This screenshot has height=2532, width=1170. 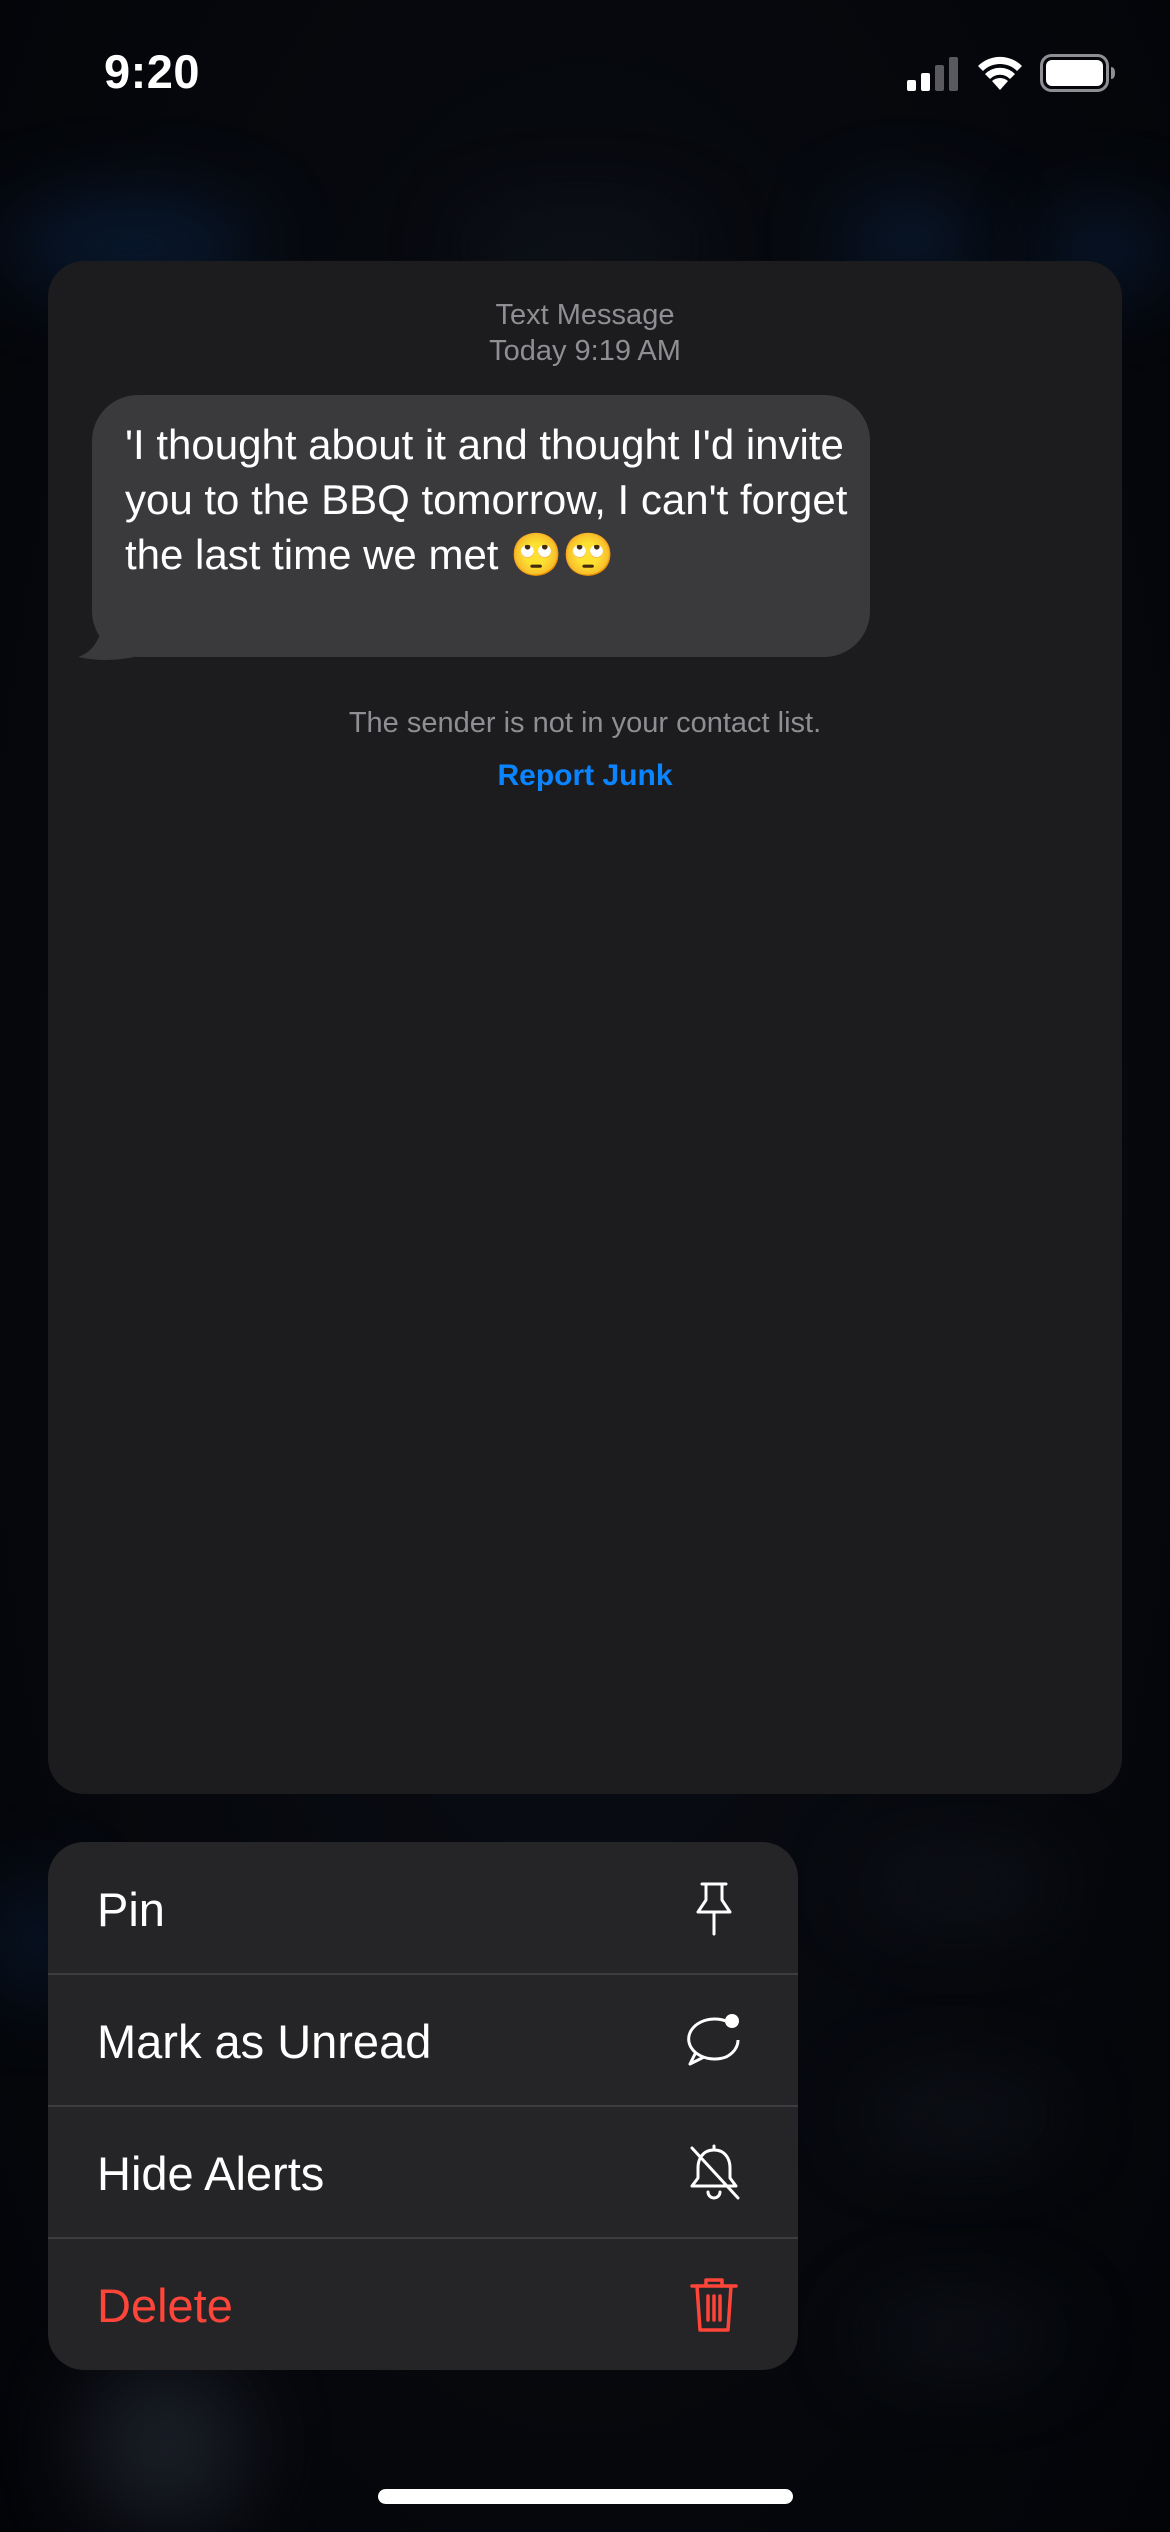 I want to click on battery-icon, so click(x=1077, y=73).